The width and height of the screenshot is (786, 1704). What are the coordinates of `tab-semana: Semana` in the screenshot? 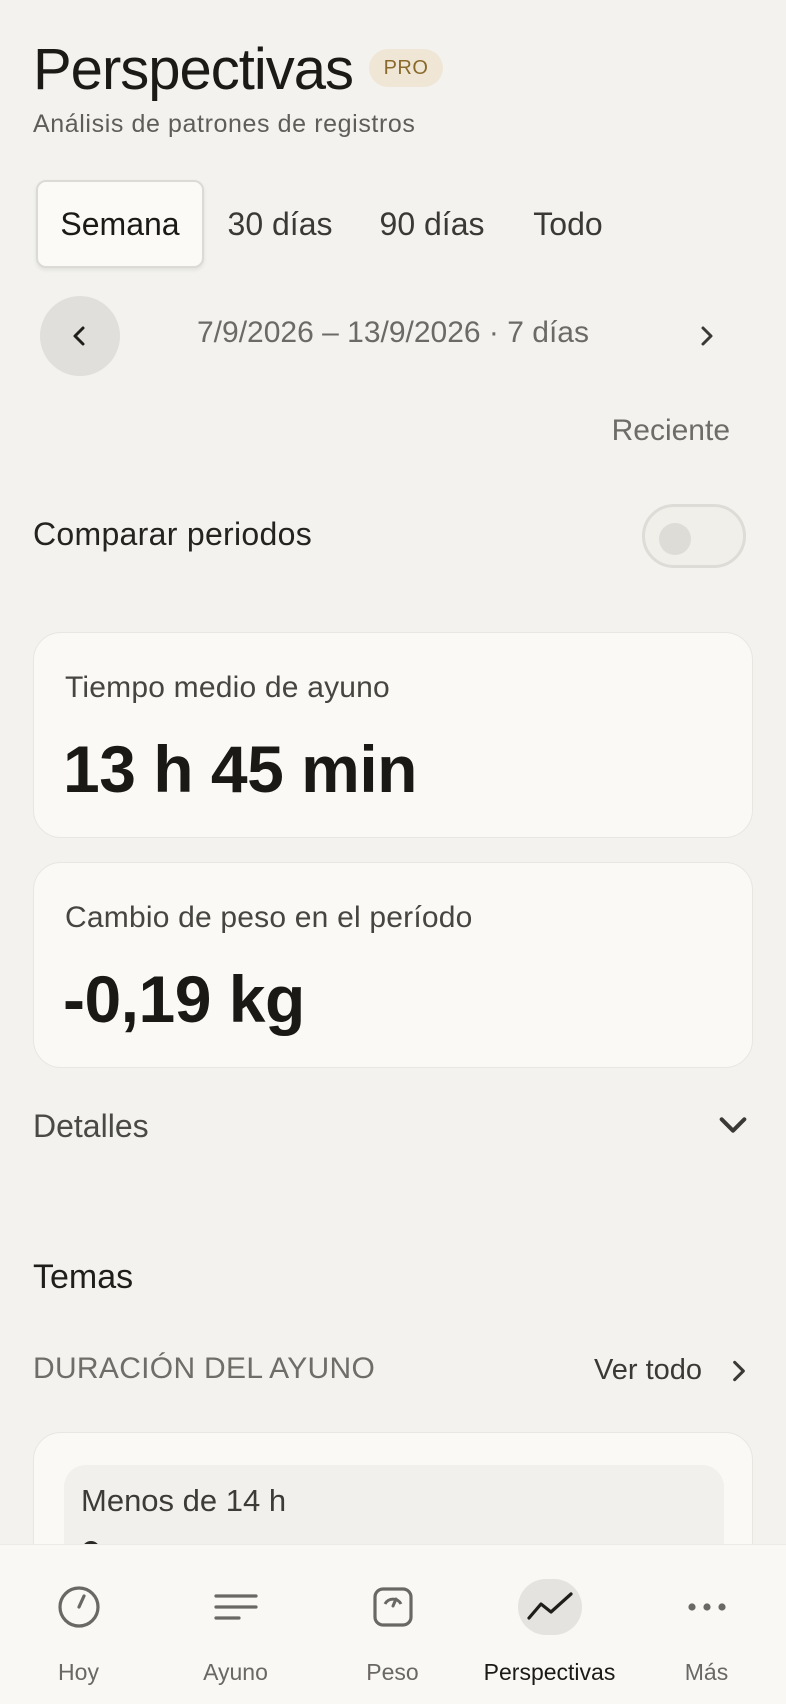 It's located at (120, 224).